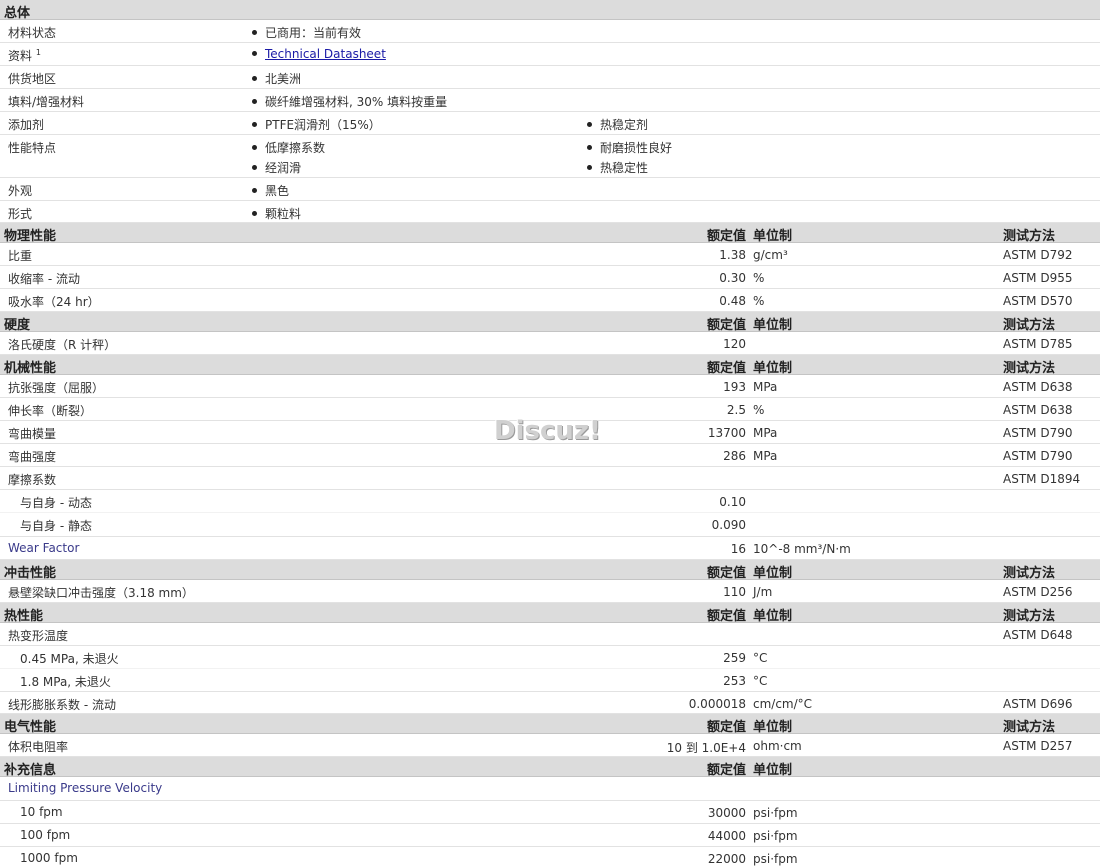 The width and height of the screenshot is (1100, 868). What do you see at coordinates (550, 100) in the screenshot?
I see `table-row: 填料/增强材料 碳纤維增强材料, 30% 填料按重量` at bounding box center [550, 100].